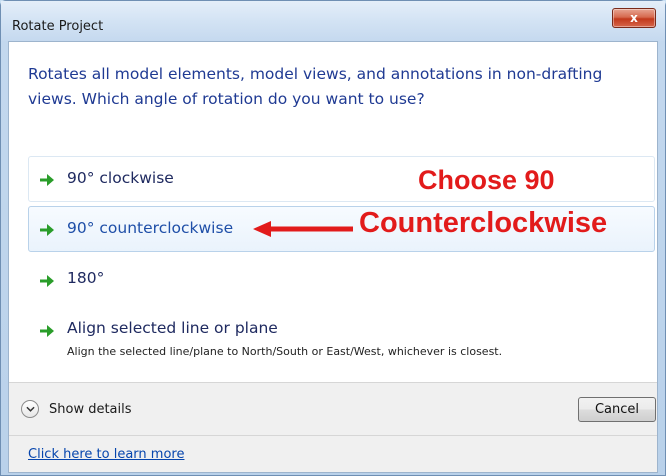  I want to click on command-label: 90° counterclockwise, so click(150, 228).